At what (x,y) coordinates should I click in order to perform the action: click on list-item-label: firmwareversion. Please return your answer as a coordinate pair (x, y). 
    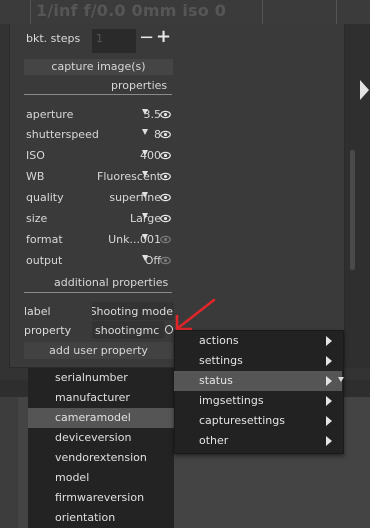
    Looking at the image, I should click on (100, 497).